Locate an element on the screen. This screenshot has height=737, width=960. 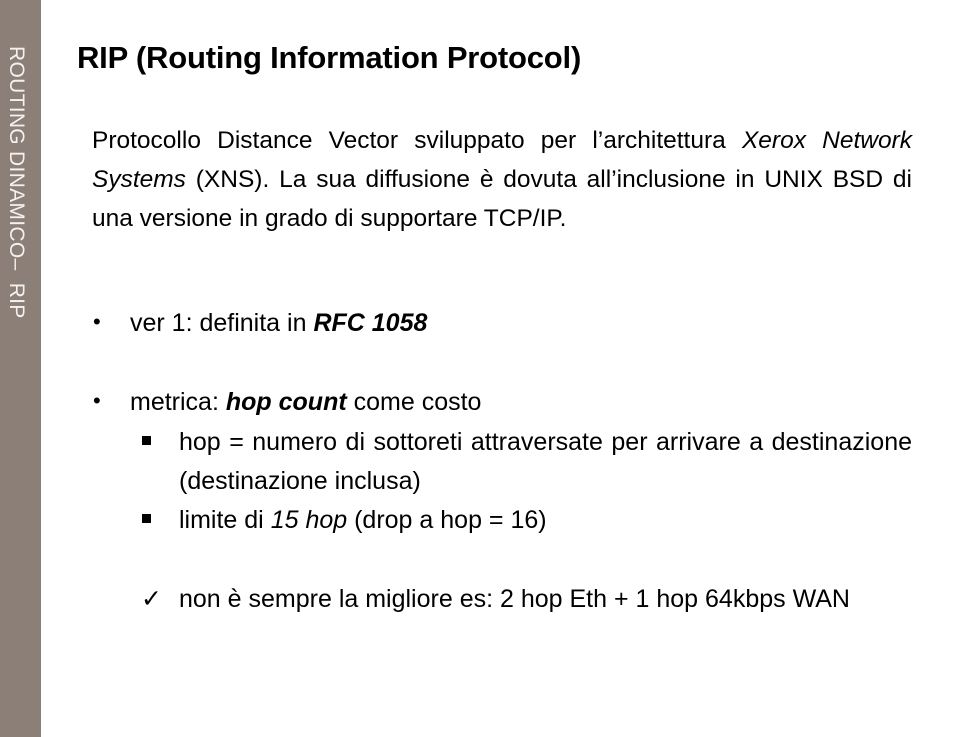
sub-bullet-hop-limit: limite di 15 hop (drop a hop = 16) is located at coordinates (527, 520).